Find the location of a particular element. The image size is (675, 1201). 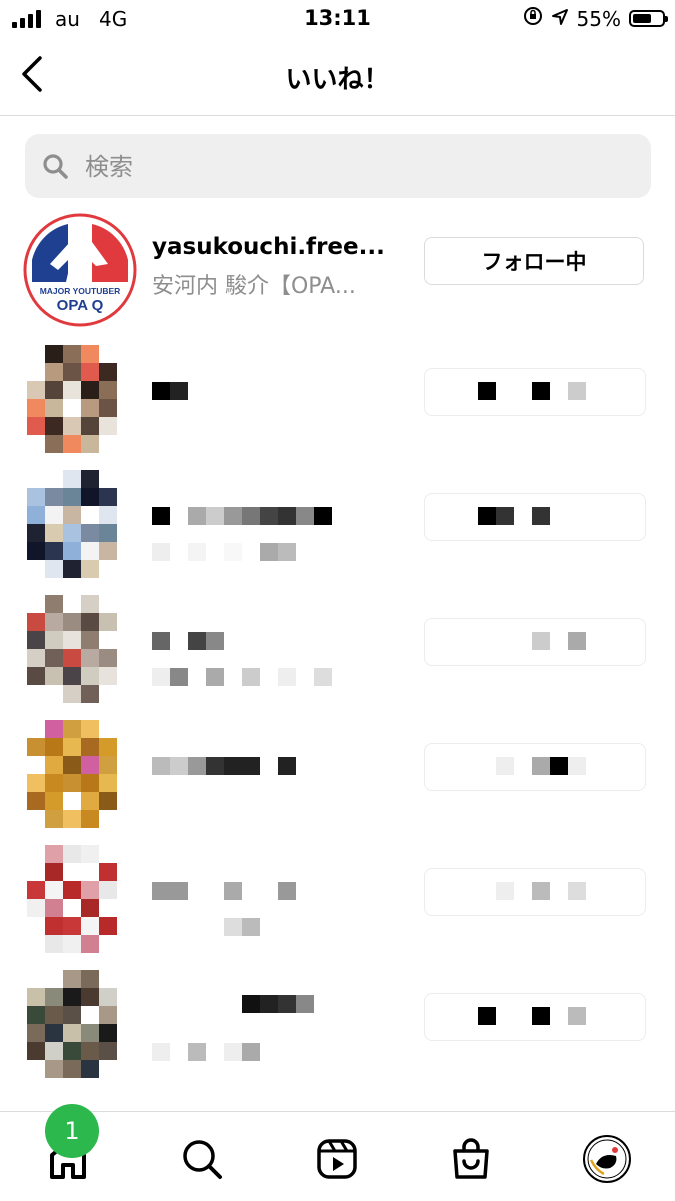

avatar-text-top: MAJOR YOUTUBER is located at coordinates (80, 291).